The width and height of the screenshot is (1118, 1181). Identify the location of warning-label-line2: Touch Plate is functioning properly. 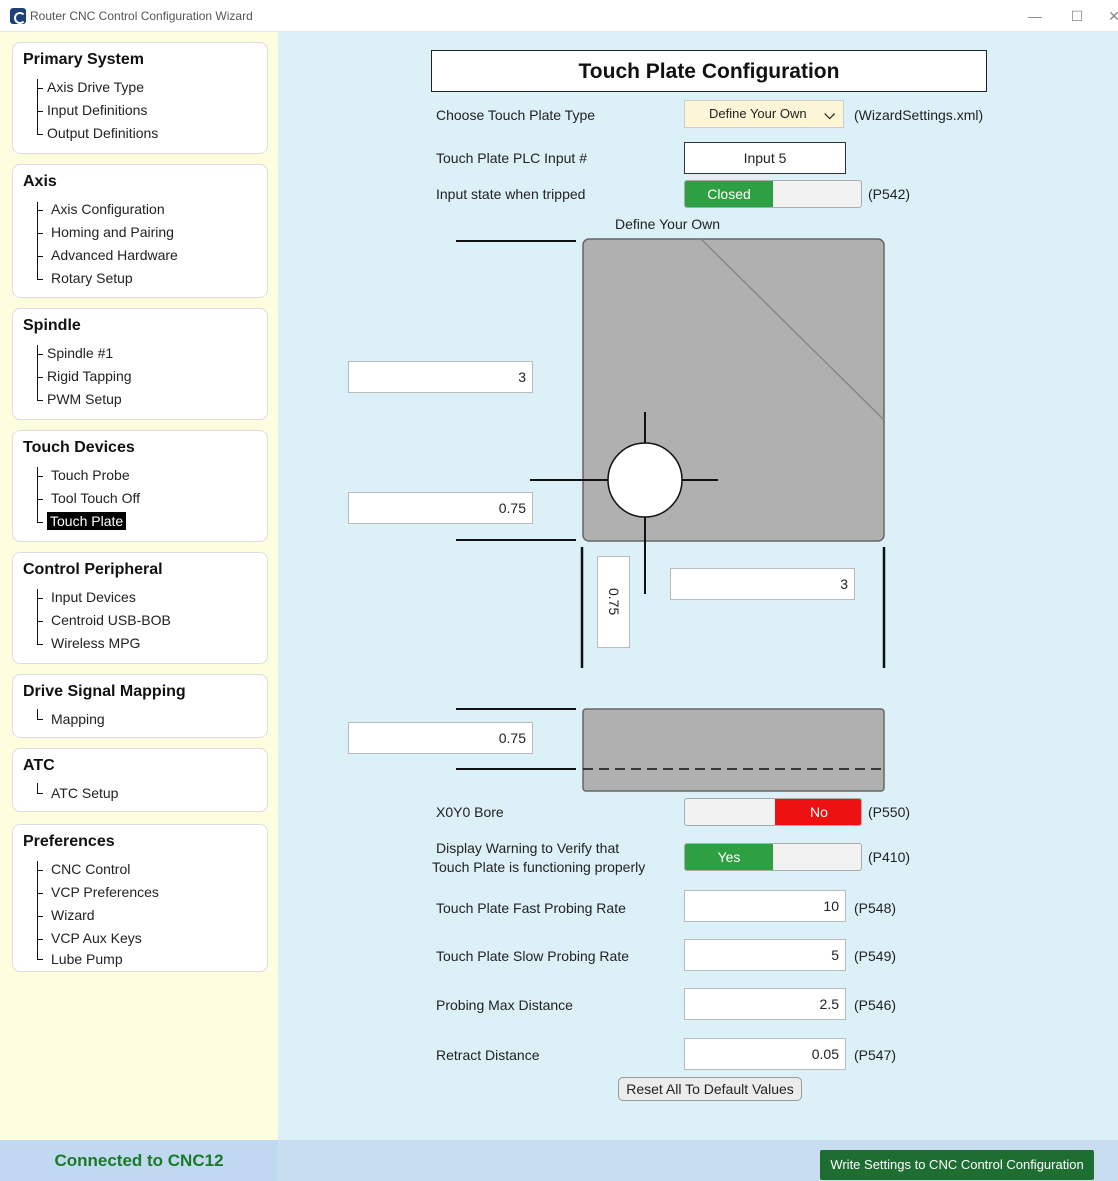
(539, 867).